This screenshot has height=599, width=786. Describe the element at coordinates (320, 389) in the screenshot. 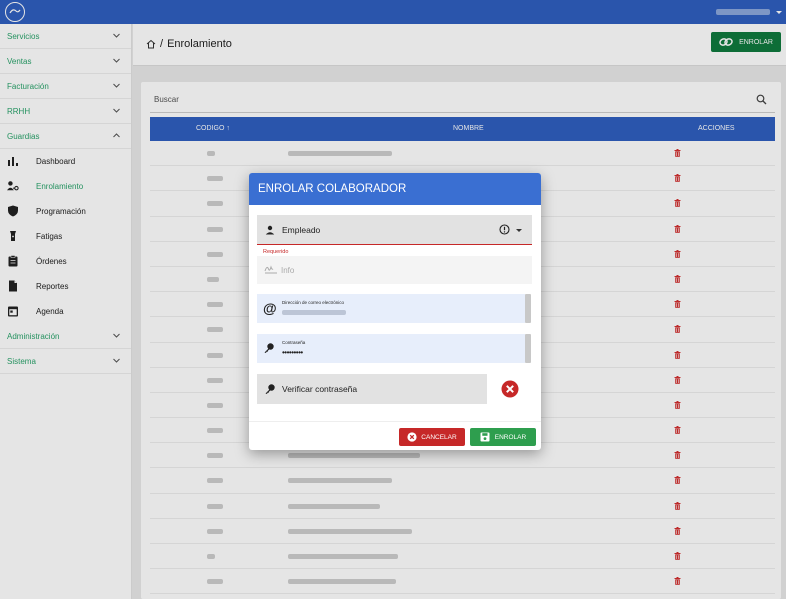

I see `verify-password-label: Verificar contraseña` at that location.